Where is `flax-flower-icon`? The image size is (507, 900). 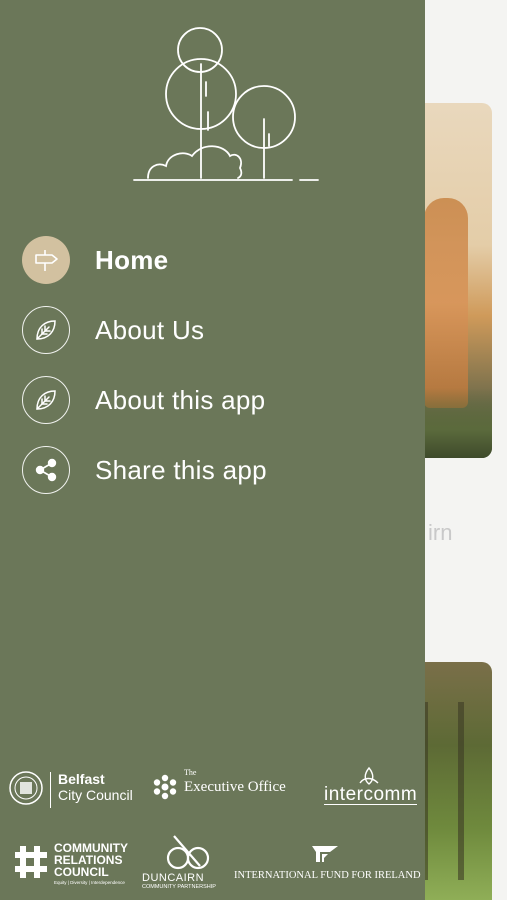 flax-flower-icon is located at coordinates (165, 787).